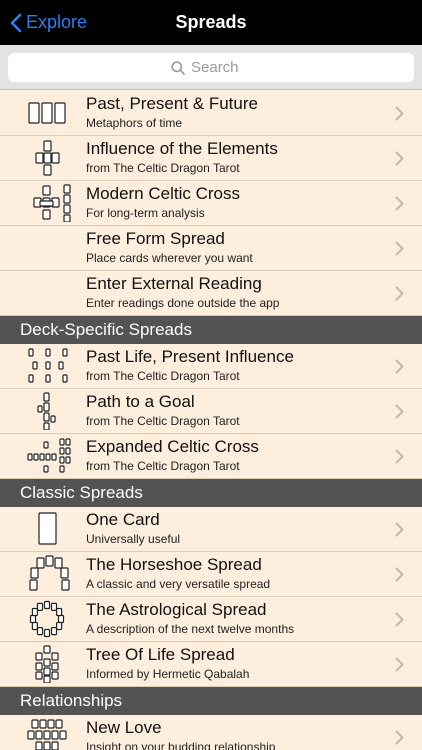  I want to click on celtic-cross-spread-icon, so click(52, 203).